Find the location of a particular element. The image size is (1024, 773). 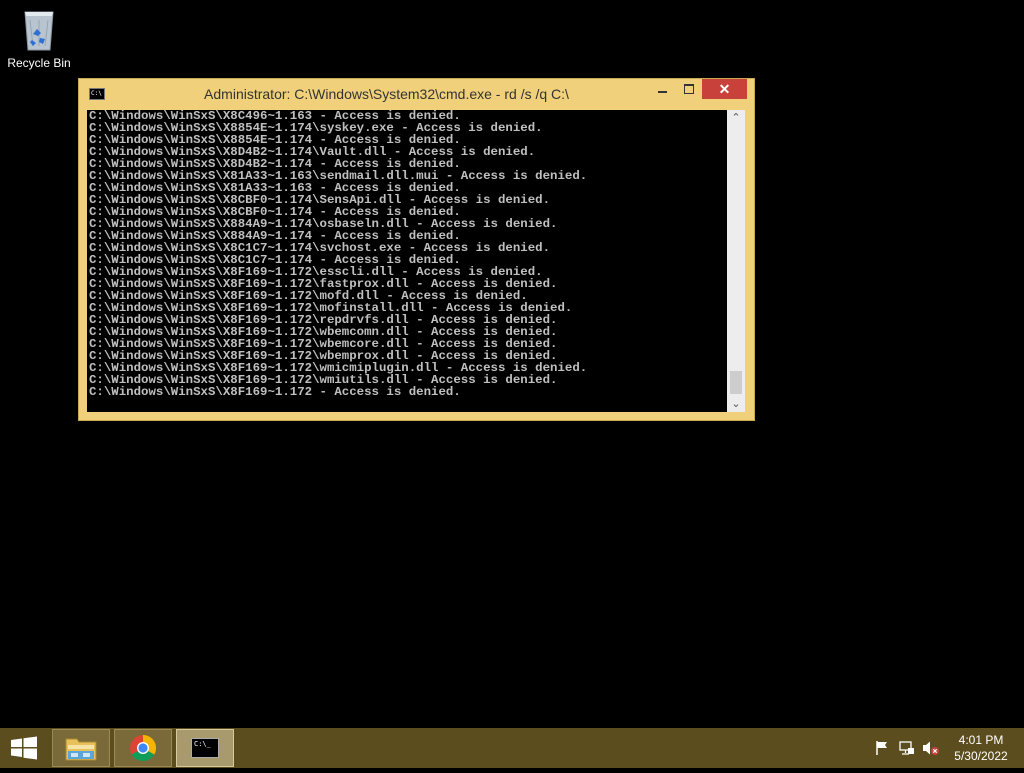

recycle-bin-icon is located at coordinates (39, 31).